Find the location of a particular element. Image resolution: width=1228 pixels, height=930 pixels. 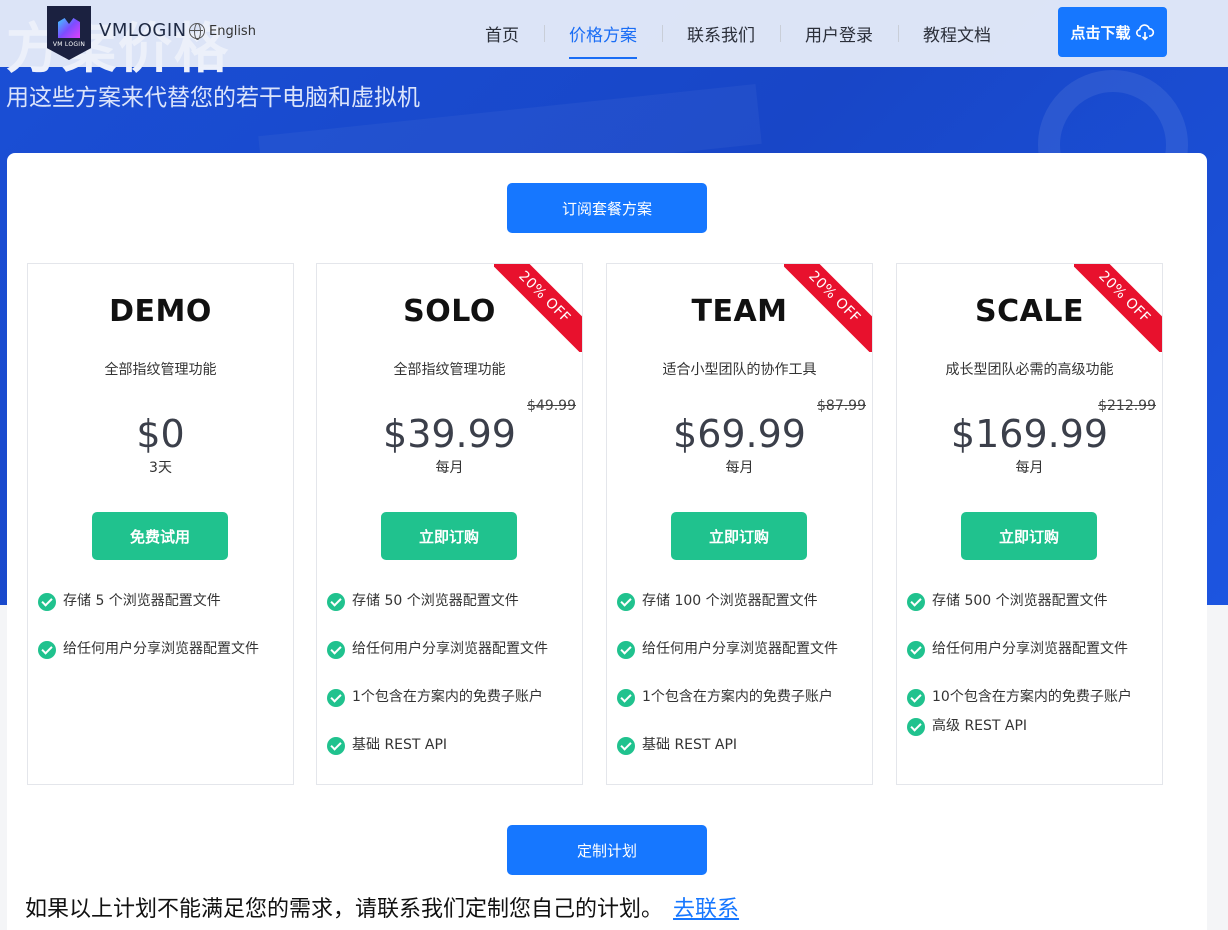

globe-icon is located at coordinates (197, 31).